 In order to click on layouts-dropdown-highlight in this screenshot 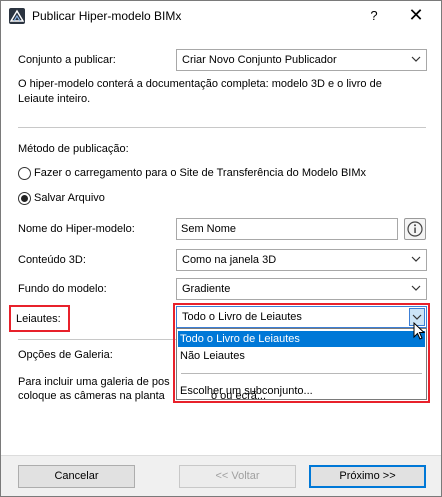, I will do `click(301, 353)`.